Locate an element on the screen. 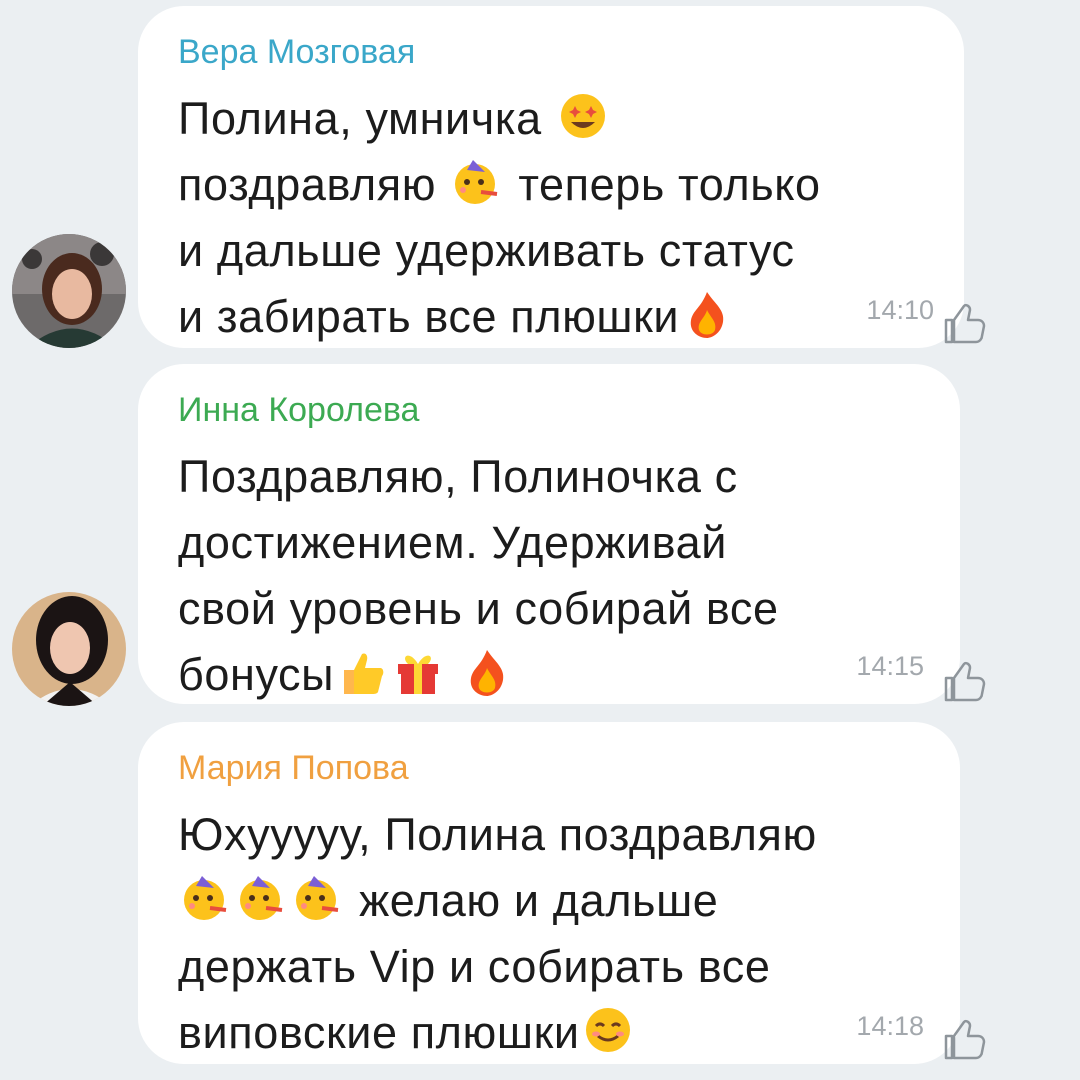  message-line: поздравляю теперь только is located at coordinates (499, 185).